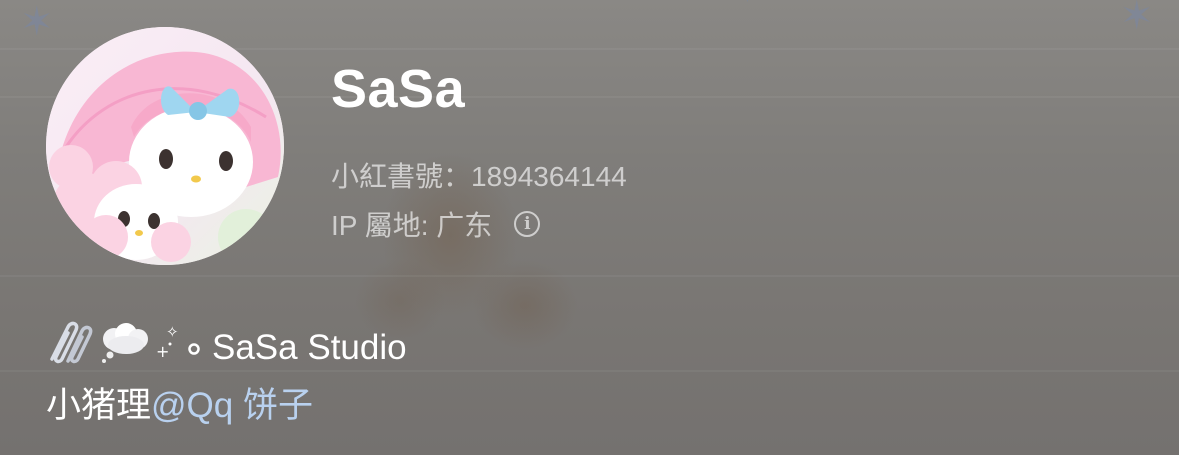  Describe the element at coordinates (99, 405) in the screenshot. I see `bio-text: 小猪理` at that location.